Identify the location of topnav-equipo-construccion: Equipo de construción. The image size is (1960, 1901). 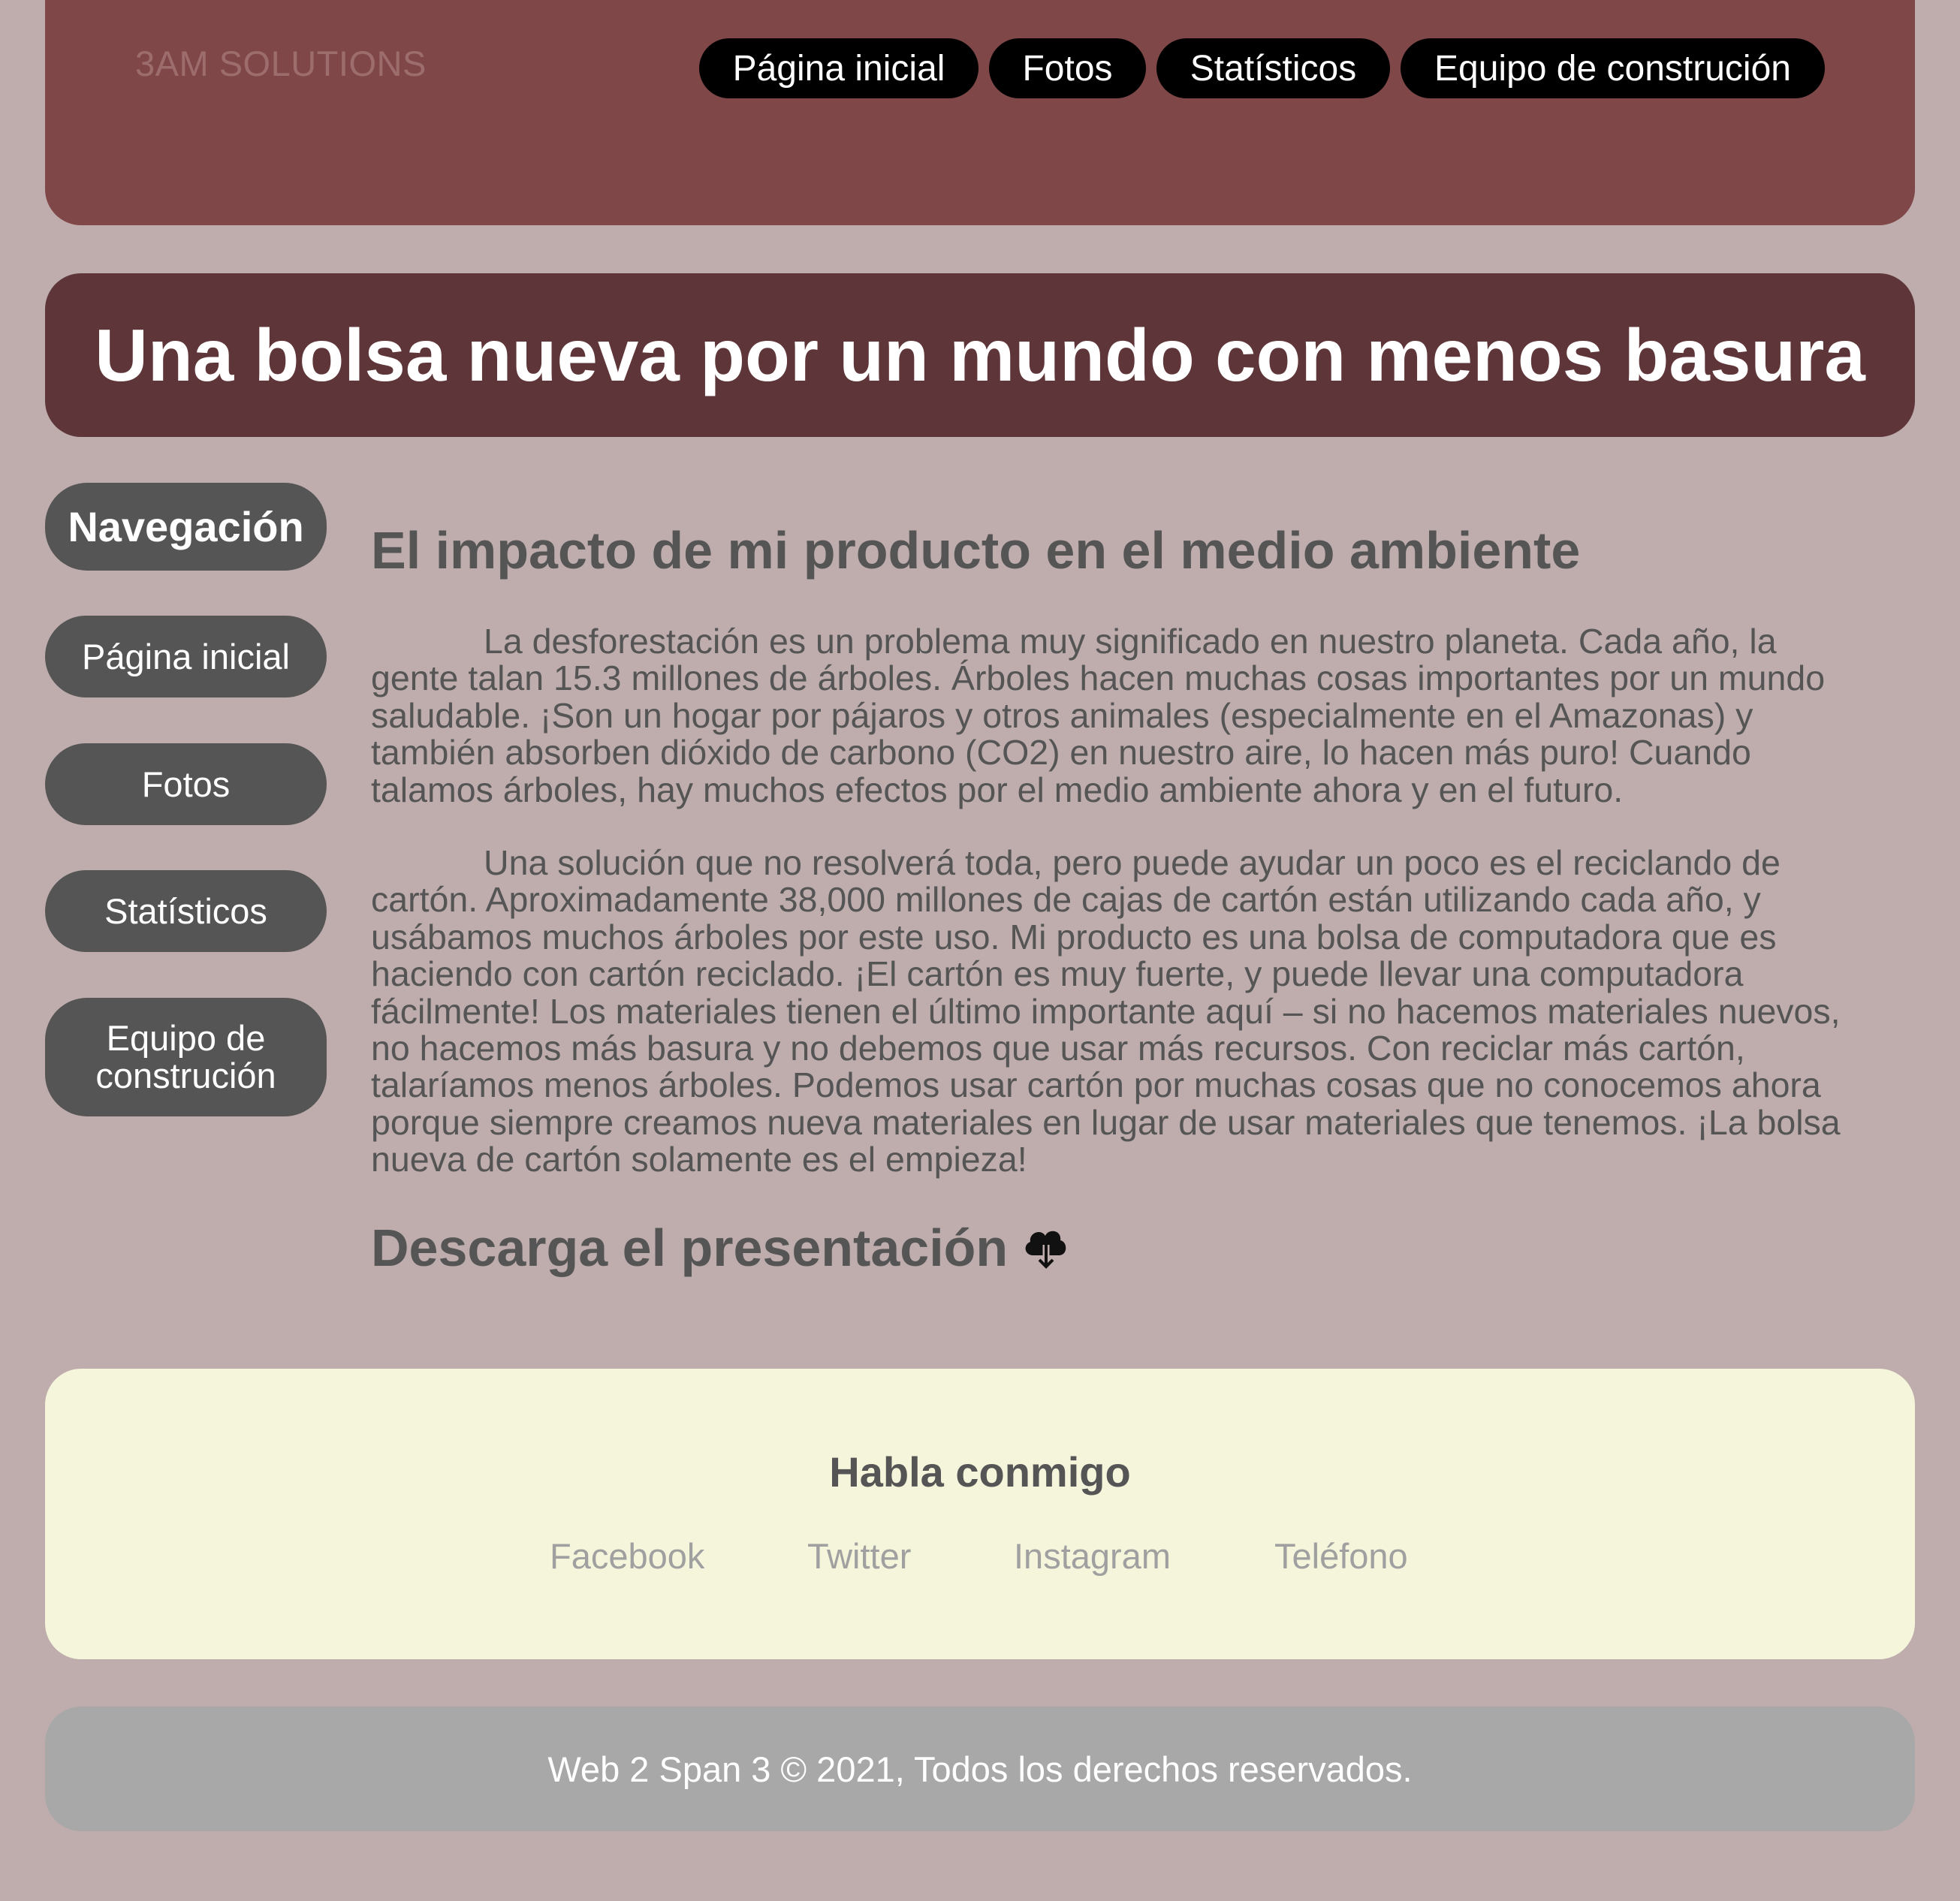
(1613, 68).